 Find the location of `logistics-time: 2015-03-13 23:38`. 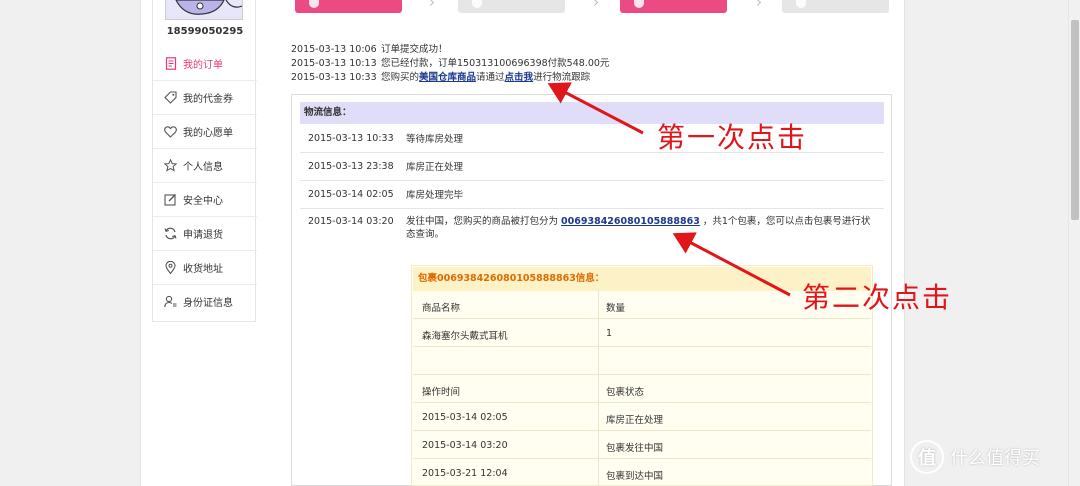

logistics-time: 2015-03-13 23:38 is located at coordinates (351, 166).